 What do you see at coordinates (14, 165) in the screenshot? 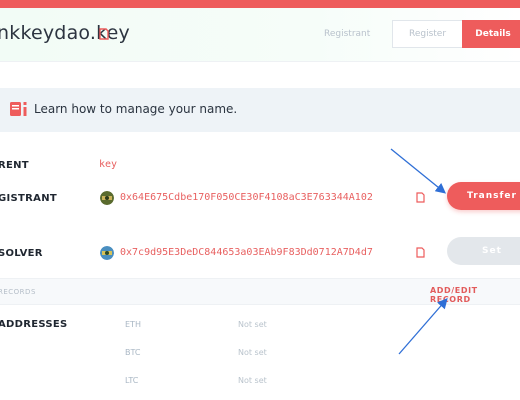
I see `parent-label: RENT` at bounding box center [14, 165].